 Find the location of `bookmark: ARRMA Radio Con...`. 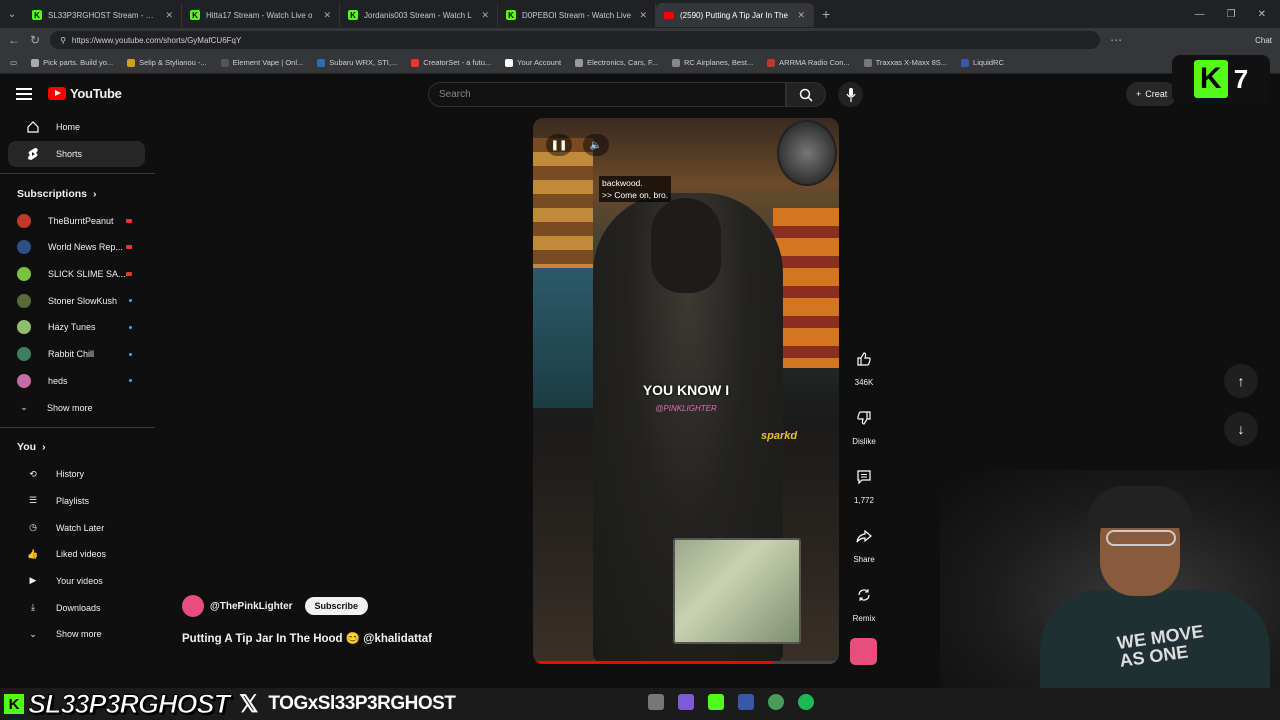

bookmark: ARRMA Radio Con... is located at coordinates (808, 62).